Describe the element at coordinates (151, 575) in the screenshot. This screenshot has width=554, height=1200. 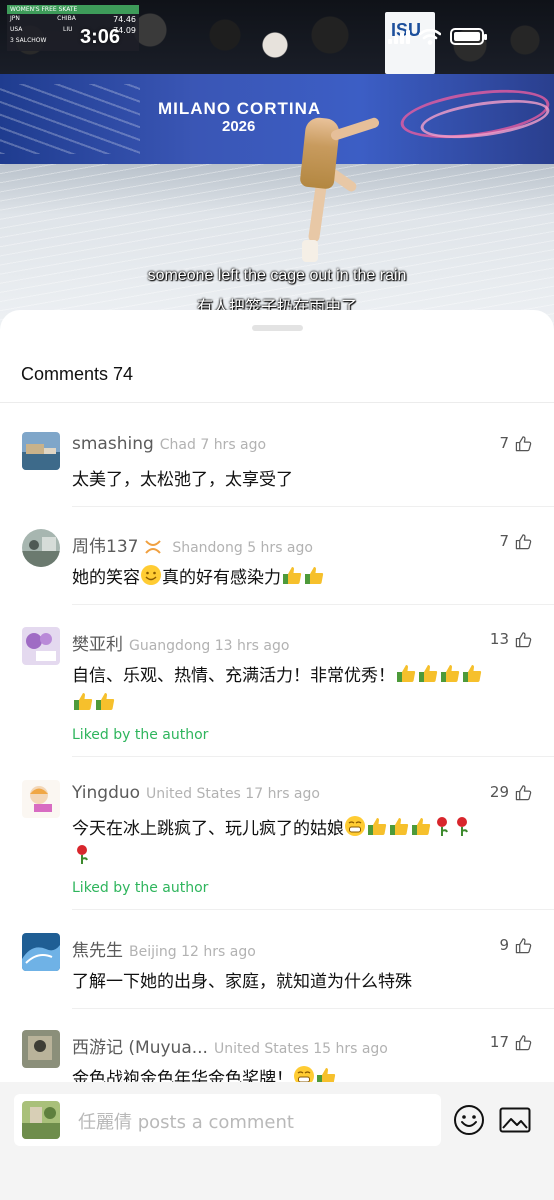
I see `smile-emoji-icon` at that location.